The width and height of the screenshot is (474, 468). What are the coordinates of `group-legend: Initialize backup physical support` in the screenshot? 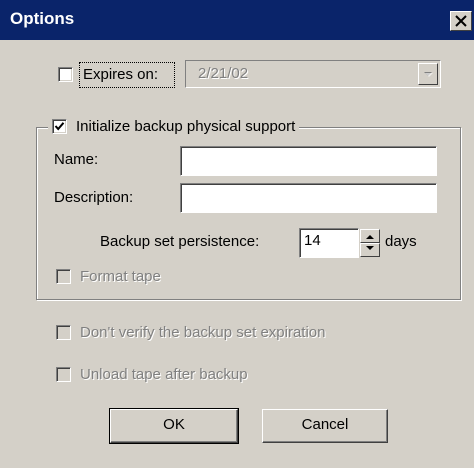 It's located at (174, 128).